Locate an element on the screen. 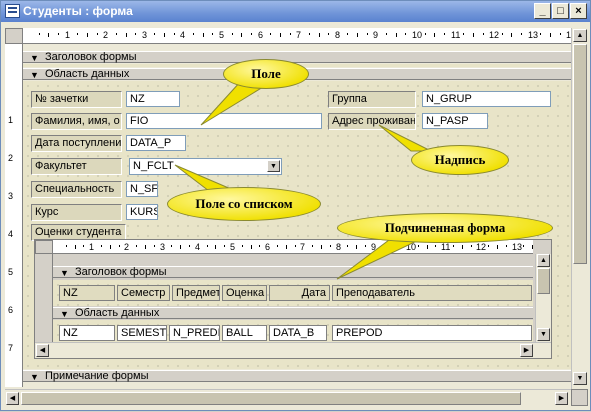 Image resolution: width=591 pixels, height=412 pixels. callout-pointer-label is located at coordinates (405, 138).